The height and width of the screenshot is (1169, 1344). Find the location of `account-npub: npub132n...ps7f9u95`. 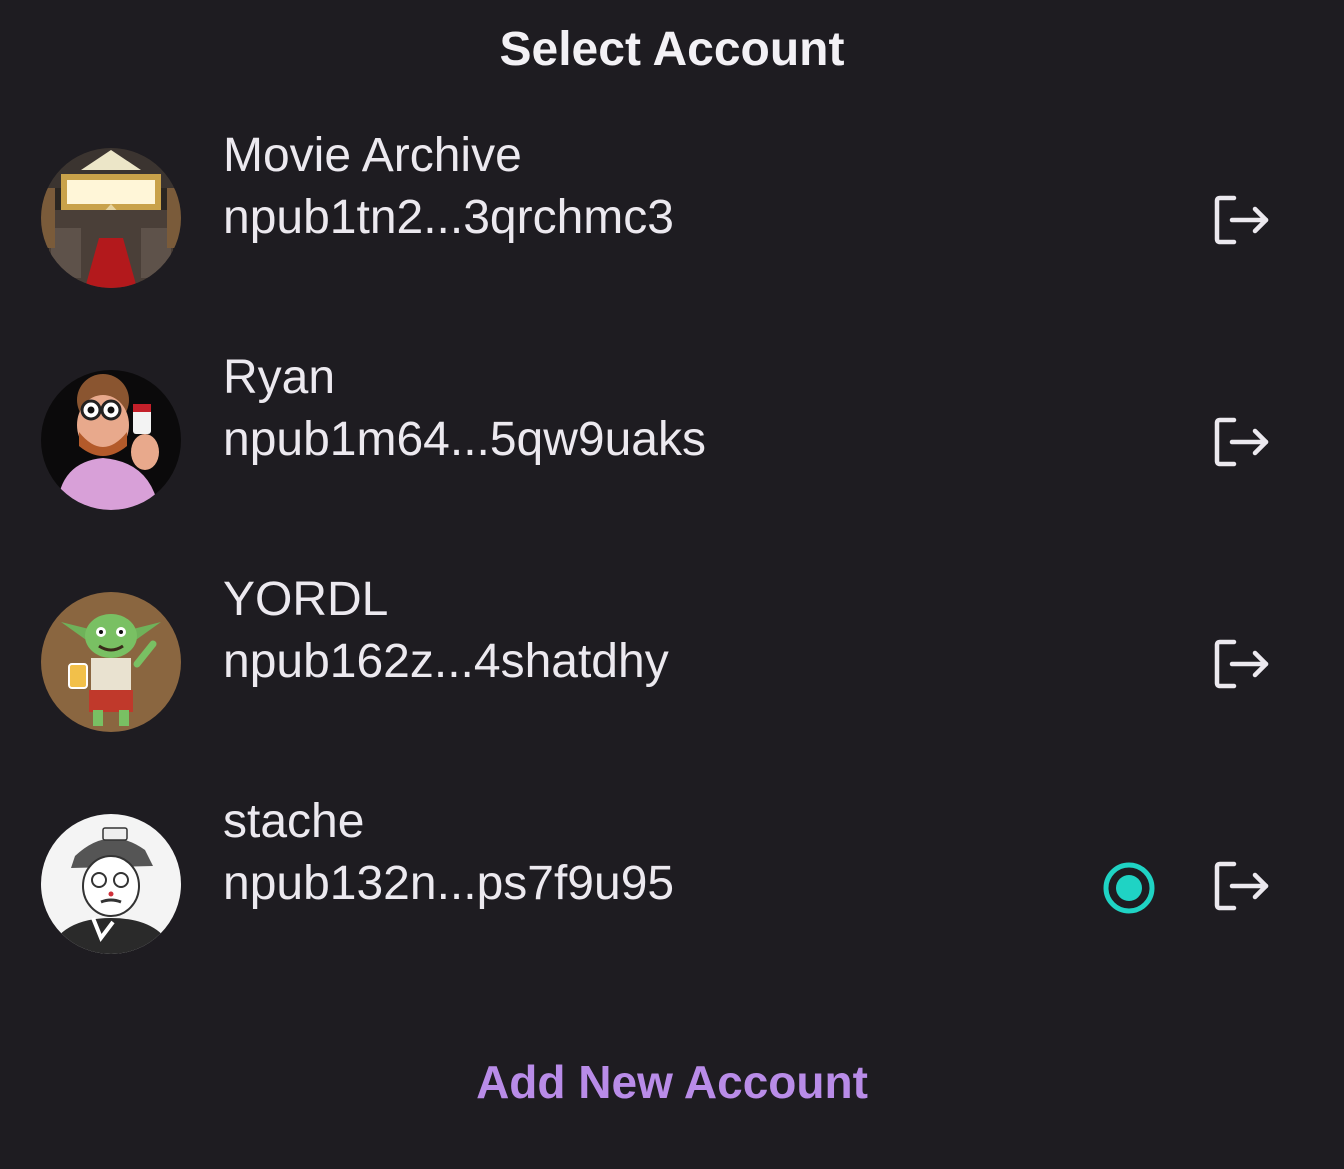

account-npub: npub132n...ps7f9u95 is located at coordinates (449, 883).